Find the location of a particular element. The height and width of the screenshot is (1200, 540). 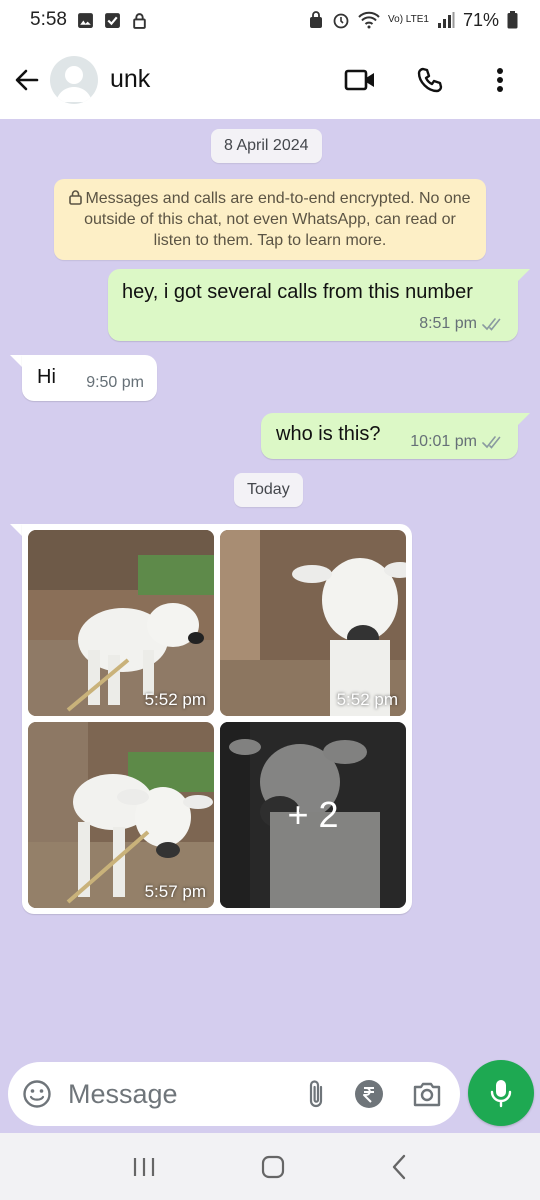

camera-icon is located at coordinates (427, 1094).